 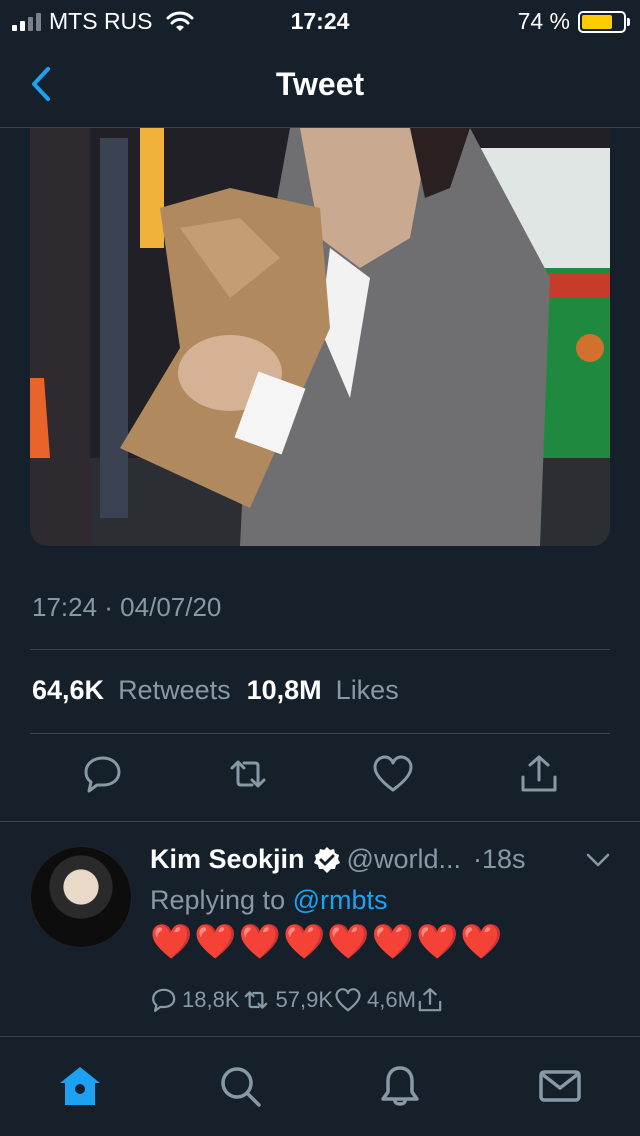 What do you see at coordinates (218, 900) in the screenshot?
I see `replying-prefix: Replying to` at bounding box center [218, 900].